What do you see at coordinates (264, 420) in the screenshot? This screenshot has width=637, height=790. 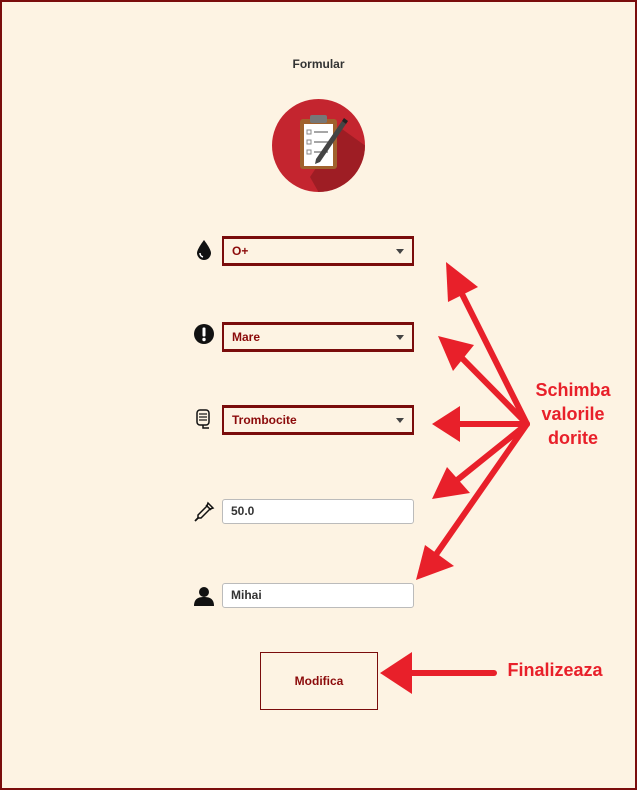 I see `component-value: Trombocite` at bounding box center [264, 420].